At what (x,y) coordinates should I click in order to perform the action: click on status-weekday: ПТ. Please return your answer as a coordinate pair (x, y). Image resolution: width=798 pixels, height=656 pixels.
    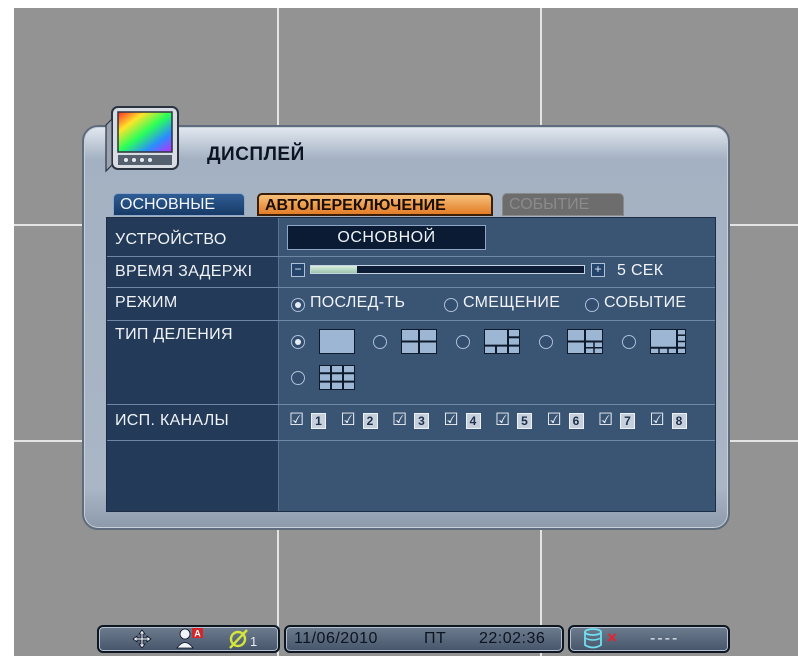
    Looking at the image, I should click on (435, 638).